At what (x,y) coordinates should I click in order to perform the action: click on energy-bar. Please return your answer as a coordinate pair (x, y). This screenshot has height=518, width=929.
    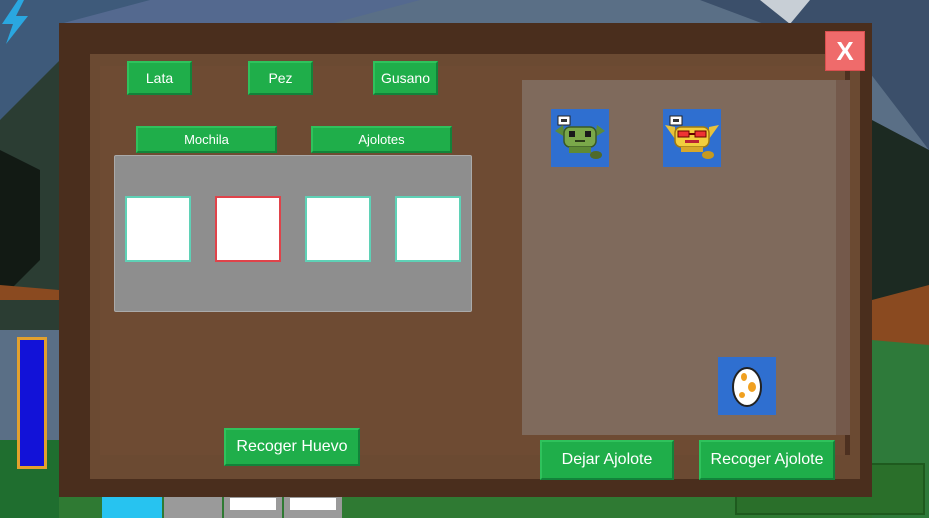
    Looking at the image, I should click on (32, 403).